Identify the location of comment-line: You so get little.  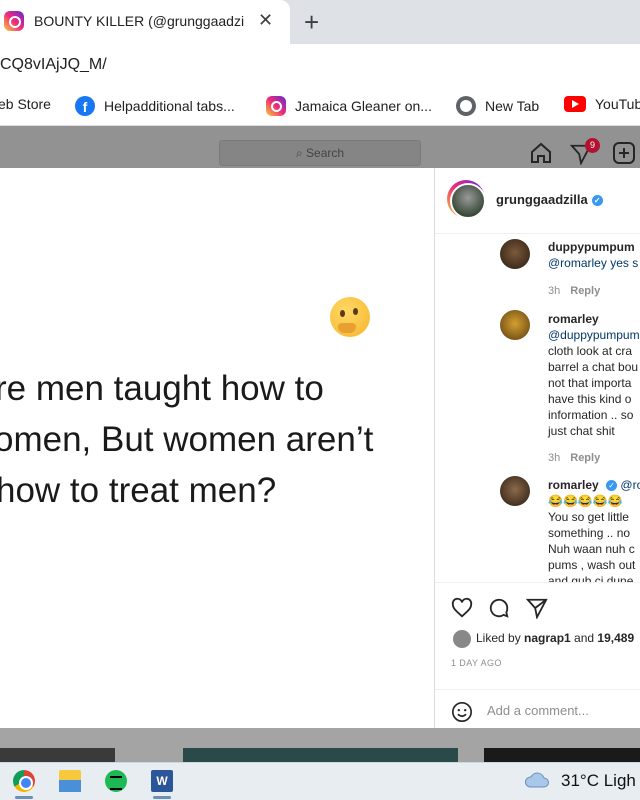
(588, 517).